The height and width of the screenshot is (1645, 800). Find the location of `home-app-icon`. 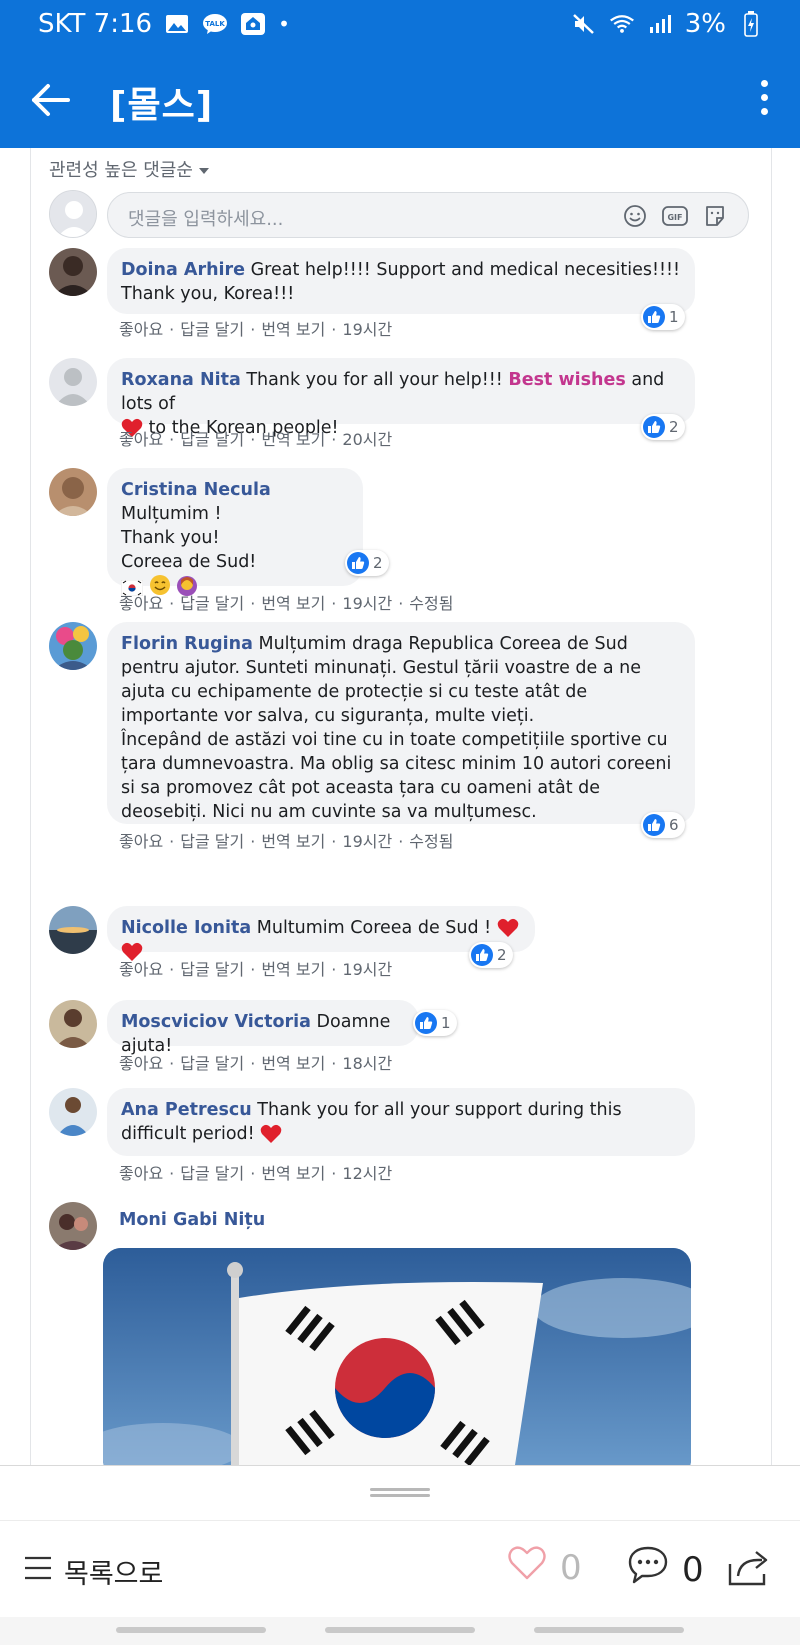

home-app-icon is located at coordinates (253, 24).